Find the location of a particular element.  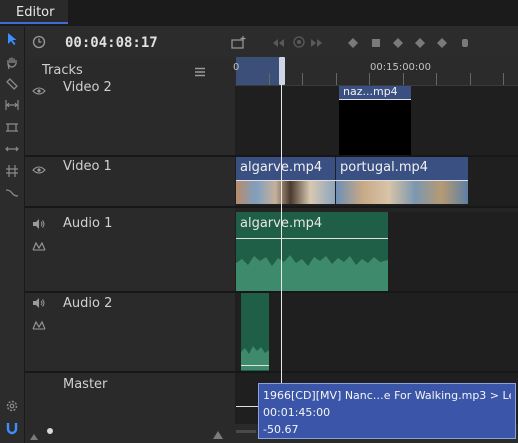

tracks-menu-icon is located at coordinates (200, 73).